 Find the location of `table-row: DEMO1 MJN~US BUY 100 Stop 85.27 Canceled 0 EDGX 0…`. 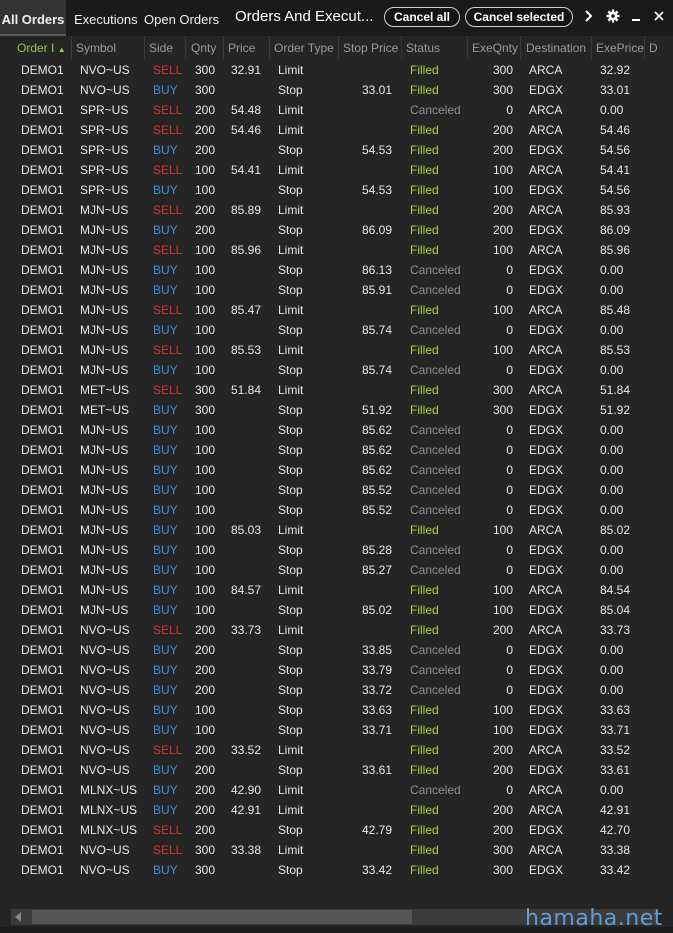

table-row: DEMO1 MJN~US BUY 100 Stop 85.27 Canceled 0 EDGX 0… is located at coordinates (336, 570).